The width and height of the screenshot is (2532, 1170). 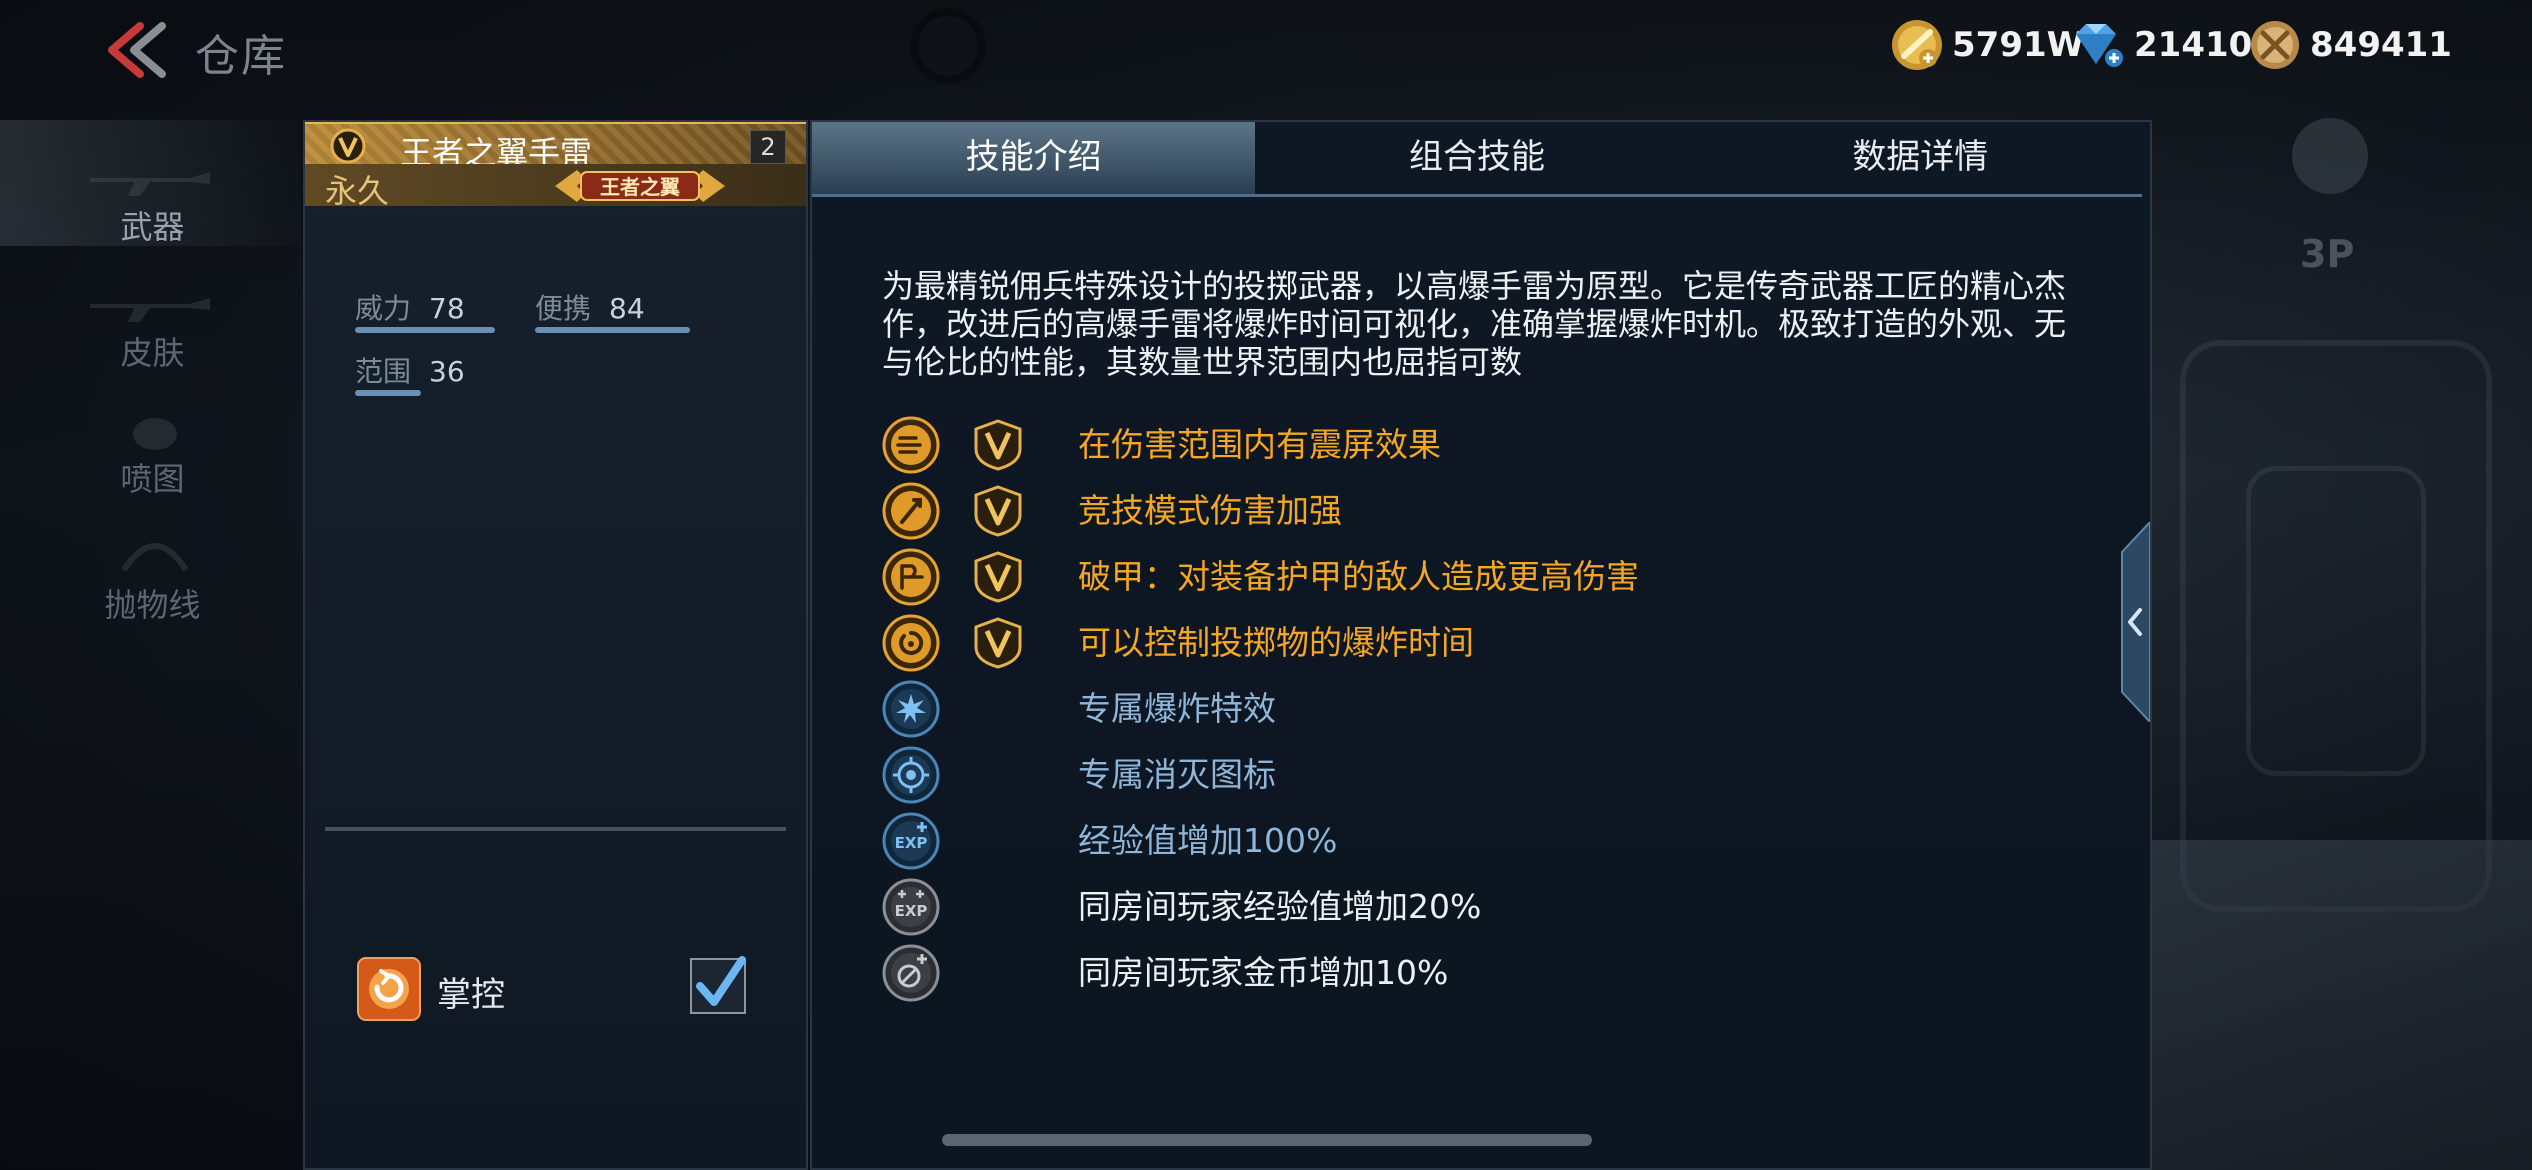 What do you see at coordinates (911, 775) in the screenshot?
I see `kill-icon-icon` at bounding box center [911, 775].